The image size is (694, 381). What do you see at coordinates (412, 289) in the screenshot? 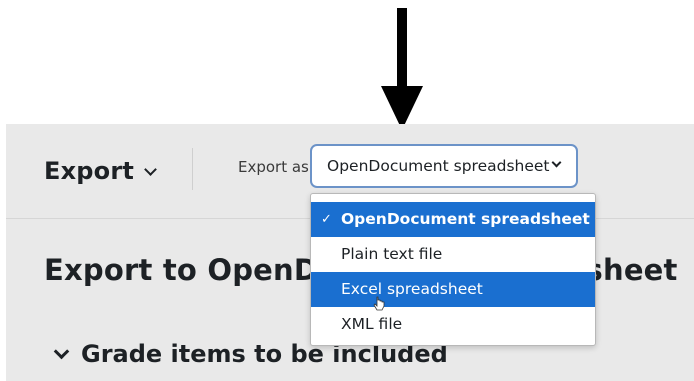
I see `option-label: Excel spreadsheet` at bounding box center [412, 289].